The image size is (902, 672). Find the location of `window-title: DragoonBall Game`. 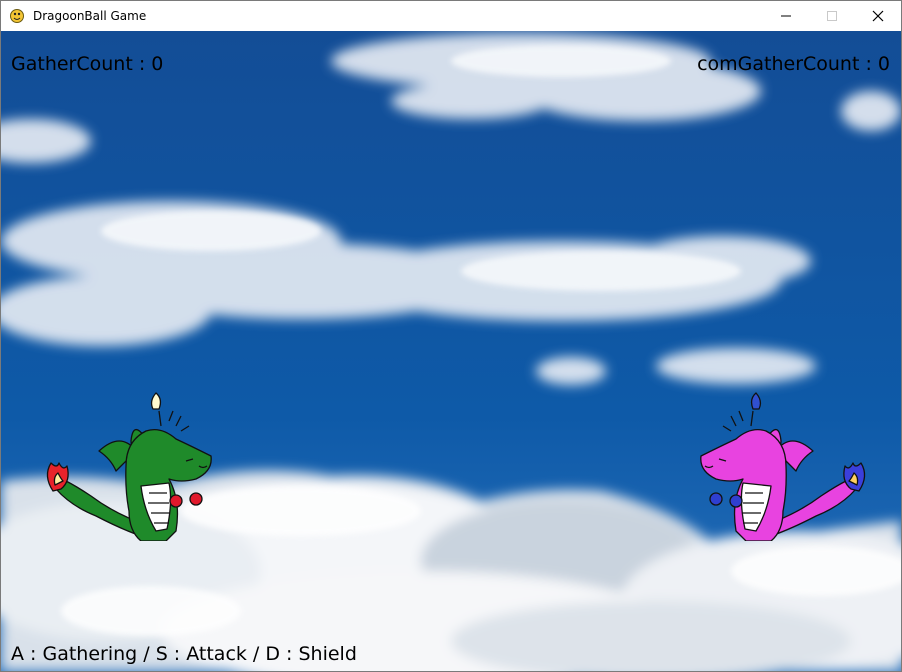

window-title: DragoonBall Game is located at coordinates (90, 16).